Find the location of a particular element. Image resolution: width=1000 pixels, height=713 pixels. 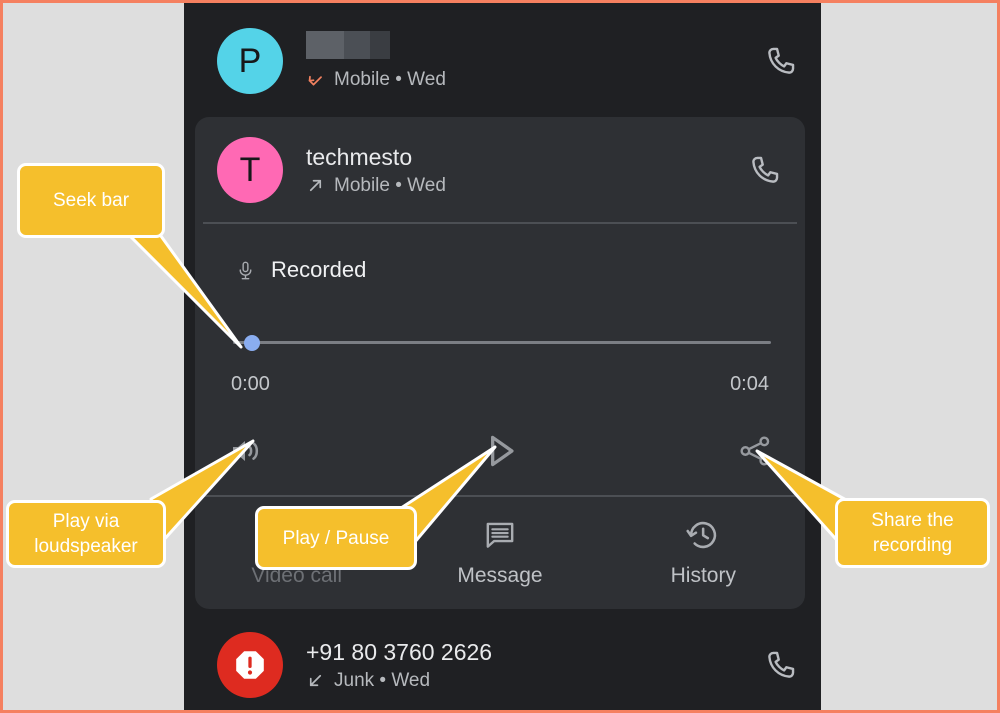

recorded-label: Recorded is located at coordinates (300, 270).